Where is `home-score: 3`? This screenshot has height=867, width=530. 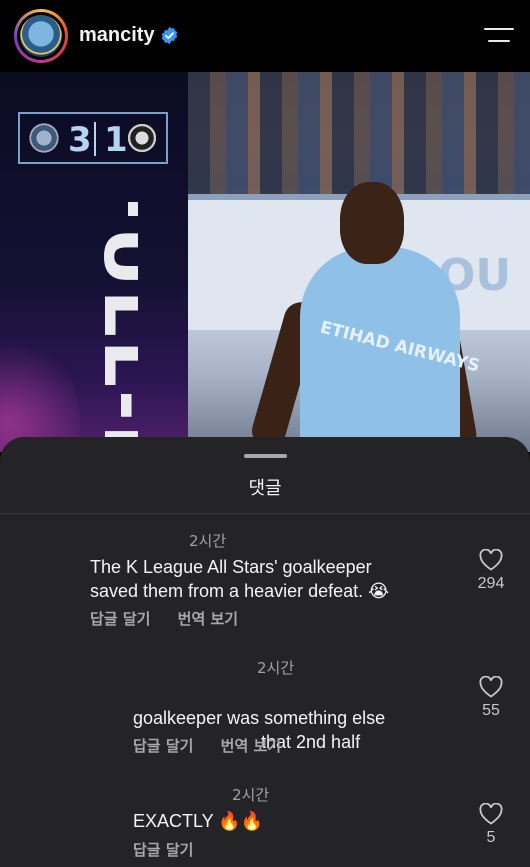
home-score: 3 is located at coordinates (80, 140).